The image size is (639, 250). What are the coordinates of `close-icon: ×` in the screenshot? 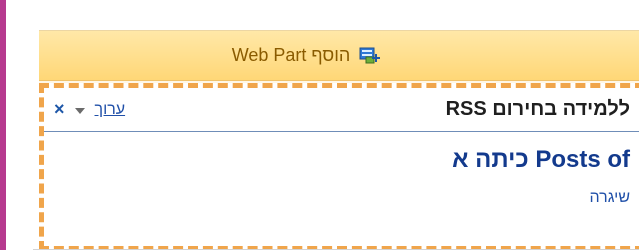 It's located at (59, 109).